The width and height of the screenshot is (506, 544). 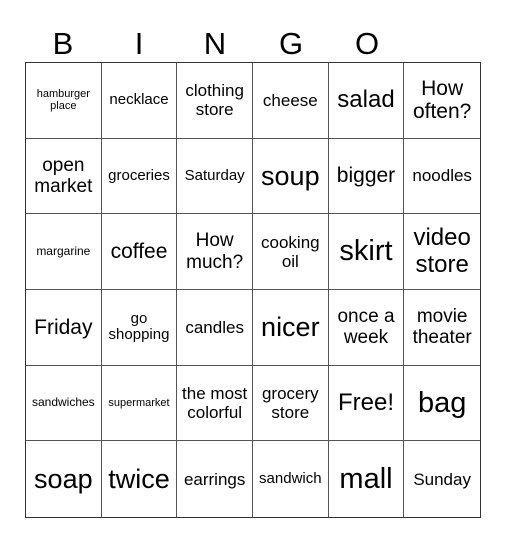 I want to click on bingo-cell: skirt, so click(x=366, y=252).